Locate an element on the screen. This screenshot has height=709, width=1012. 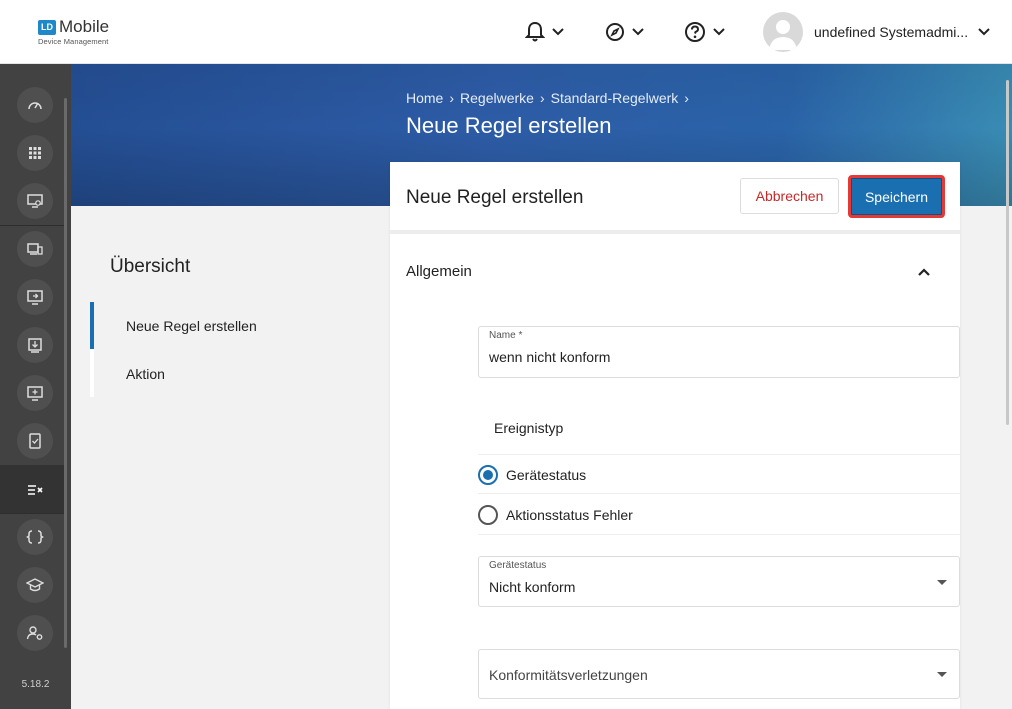
sidebar-item-apps is located at coordinates (35, 153).